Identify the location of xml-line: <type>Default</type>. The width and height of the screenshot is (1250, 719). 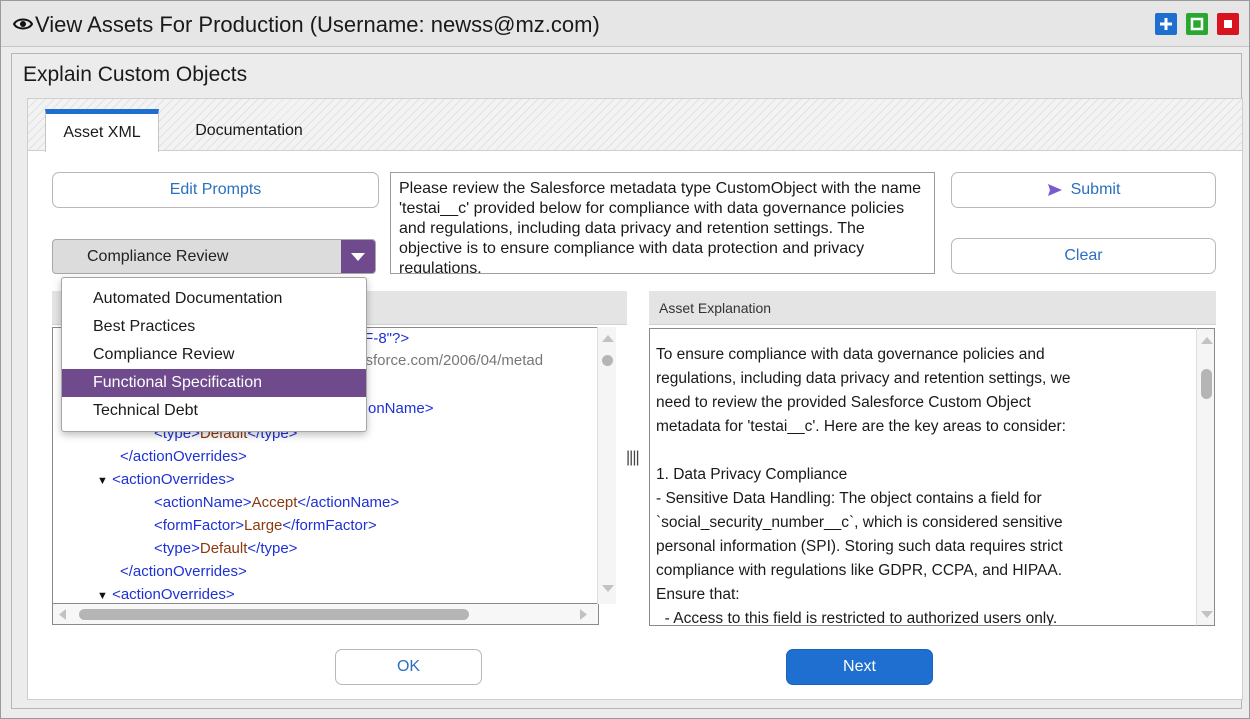
(226, 548).